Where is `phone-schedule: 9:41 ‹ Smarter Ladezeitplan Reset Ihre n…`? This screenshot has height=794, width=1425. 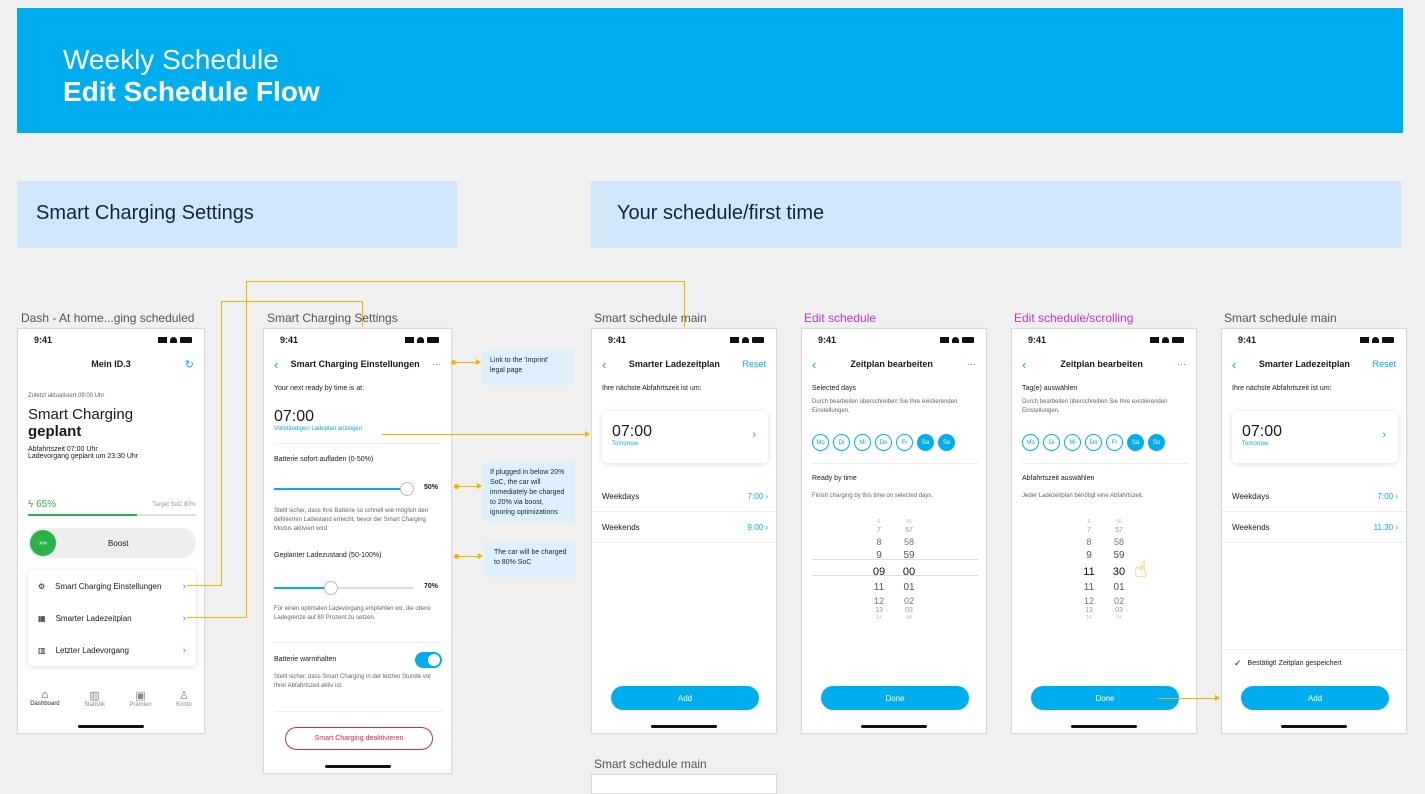 phone-schedule: 9:41 ‹ Smarter Ladezeitplan Reset Ihre n… is located at coordinates (684, 531).